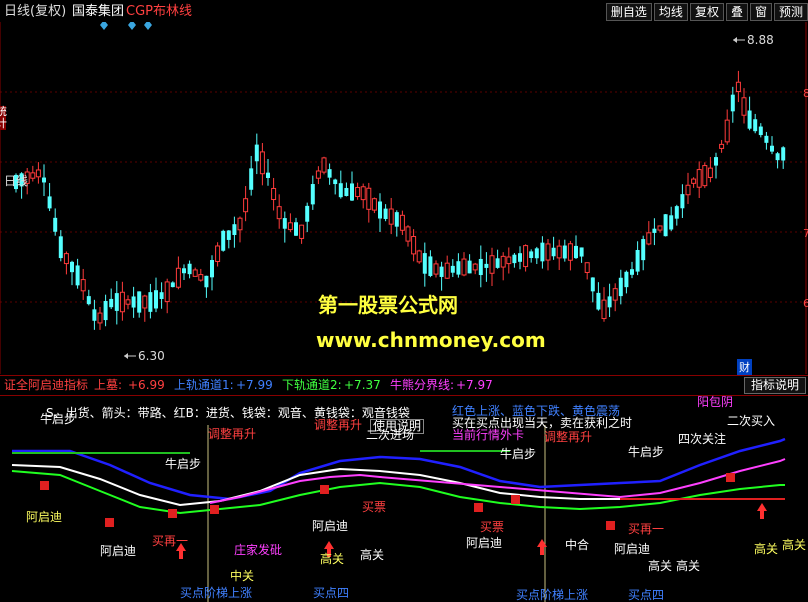 The height and width of the screenshot is (602, 808). What do you see at coordinates (670, 12) in the screenshot?
I see `toolbar-ma-button: 均线` at bounding box center [670, 12].